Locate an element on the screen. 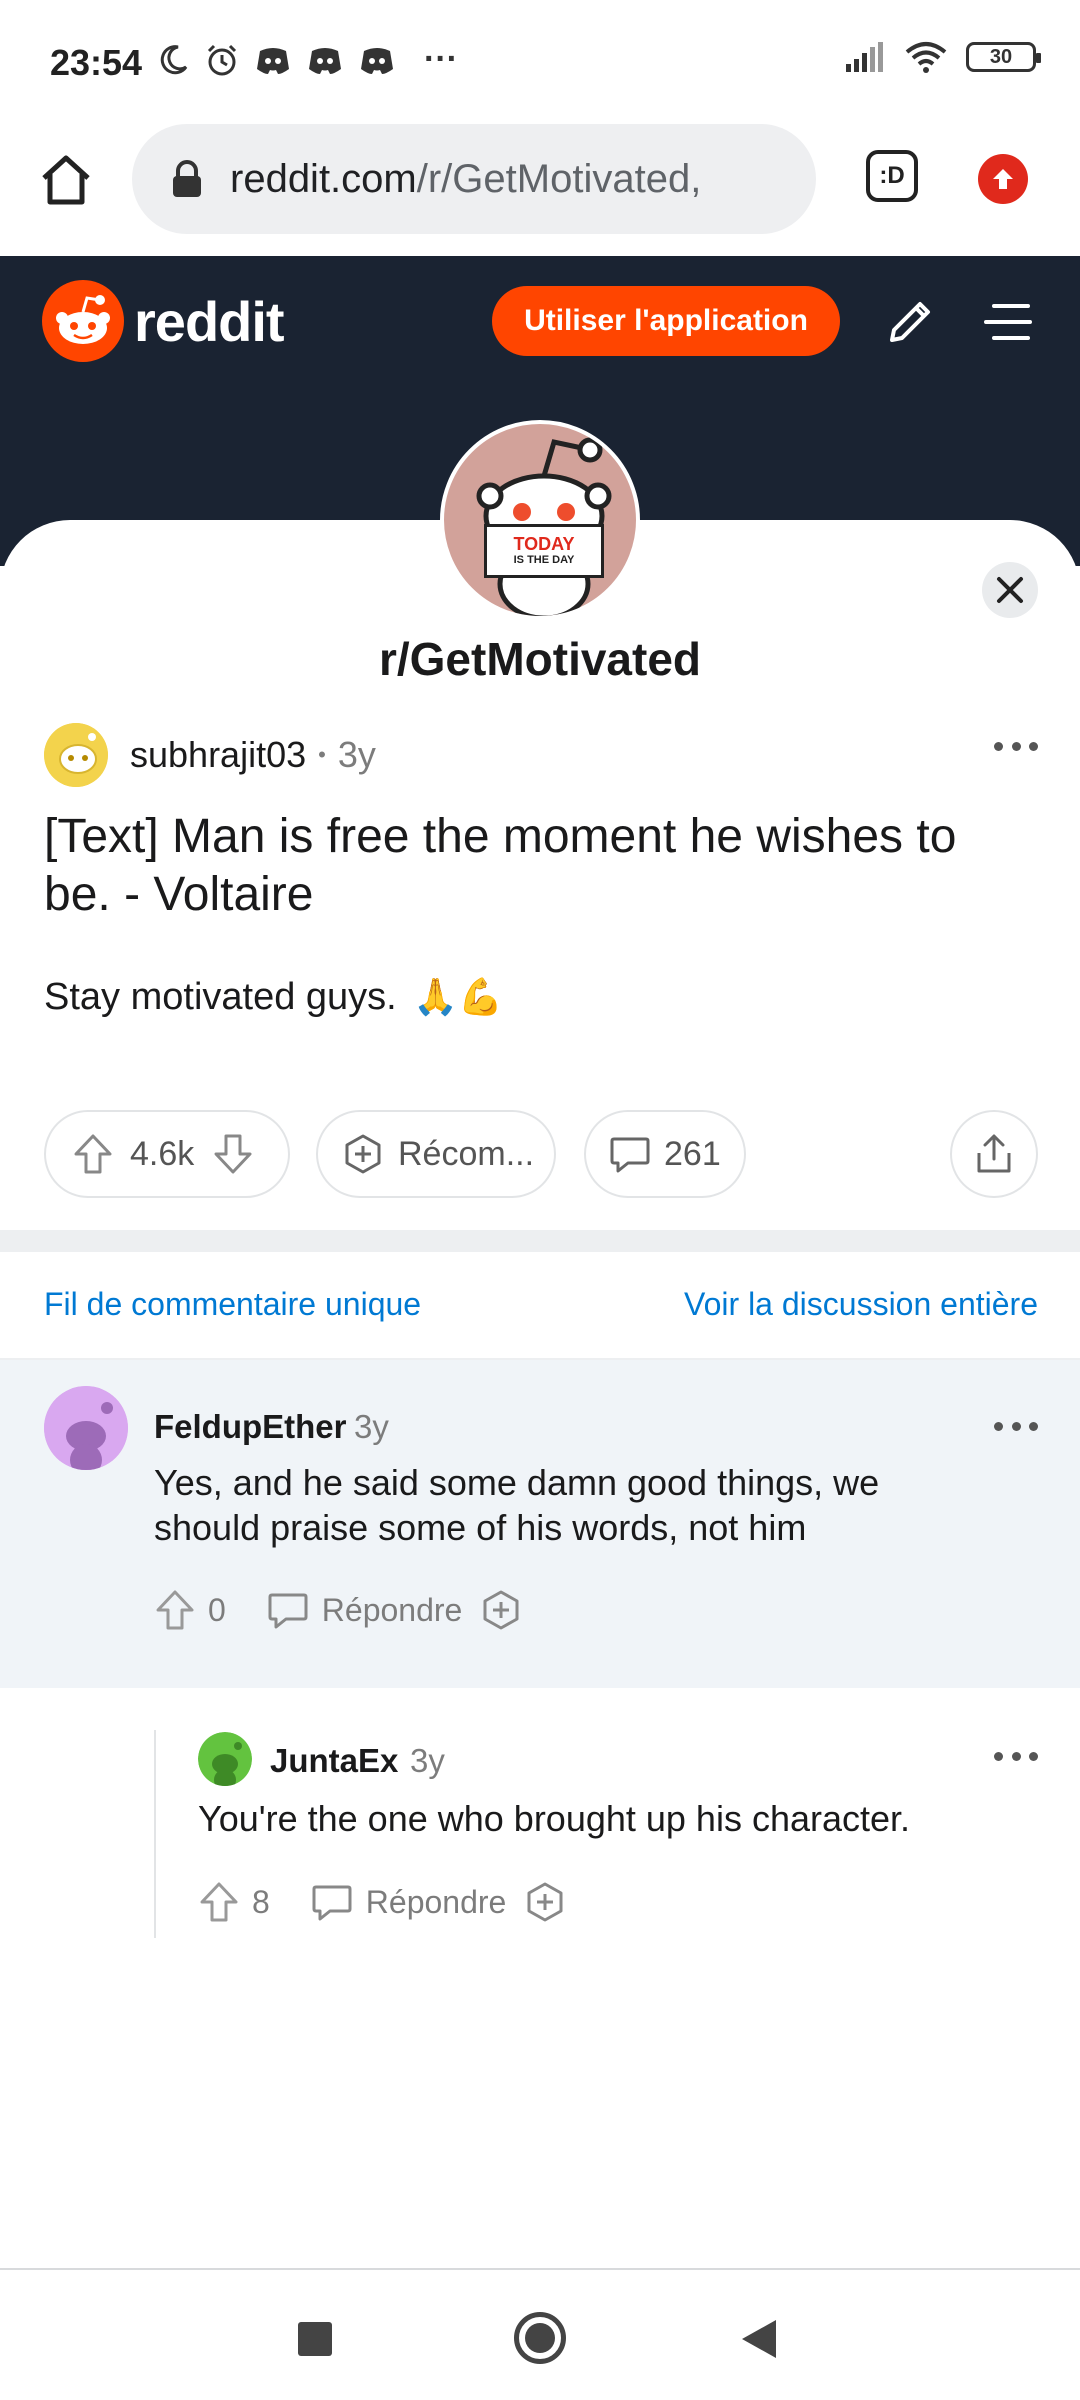 This screenshot has height=2400, width=1080. recents-button-icon is located at coordinates (315, 2339).